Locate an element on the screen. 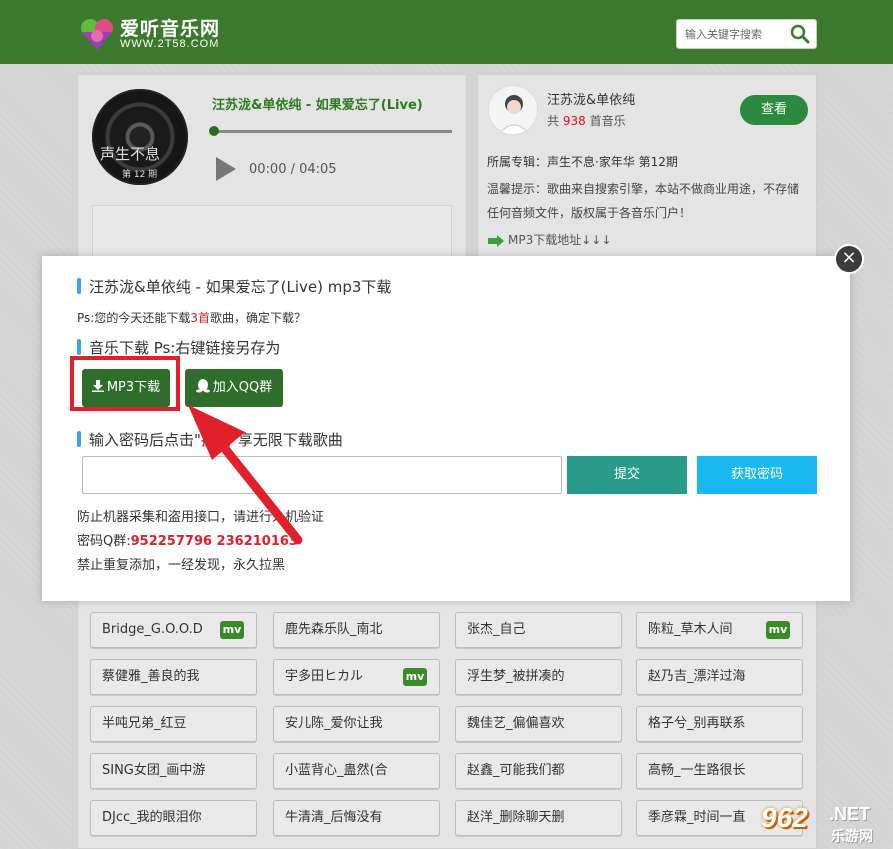  song-item-label: 小蓝背心_蛊然(合 is located at coordinates (336, 770).